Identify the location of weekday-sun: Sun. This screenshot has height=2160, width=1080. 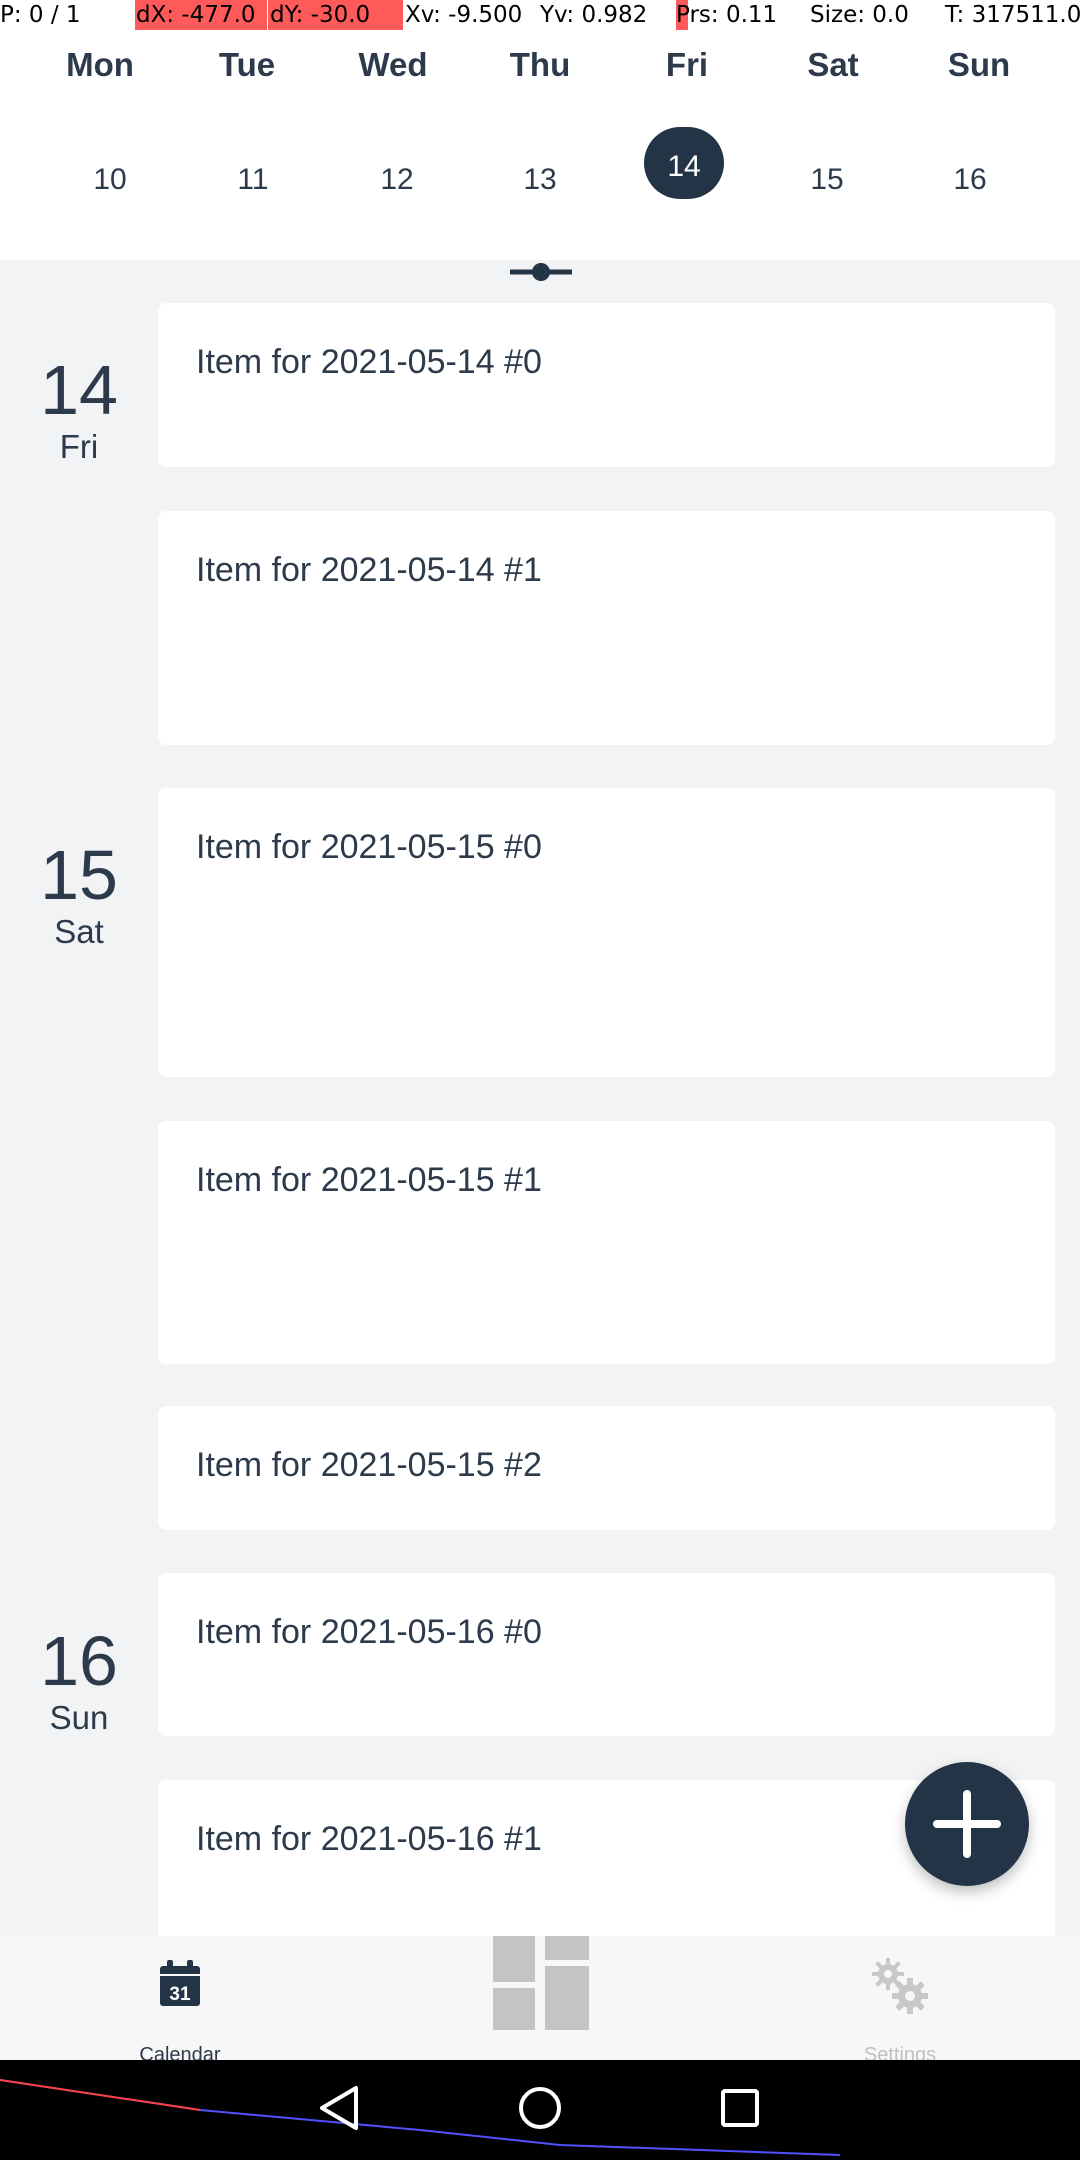
(979, 64).